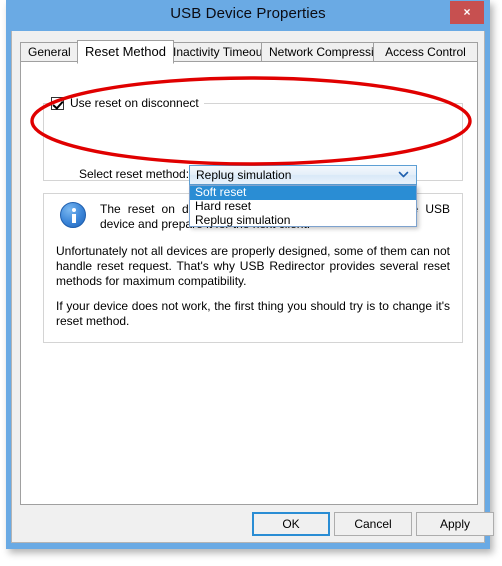 This screenshot has height=566, width=502. I want to click on reset-method-dropdown-list: Soft reset Hard reset Replug simulation, so click(303, 206).